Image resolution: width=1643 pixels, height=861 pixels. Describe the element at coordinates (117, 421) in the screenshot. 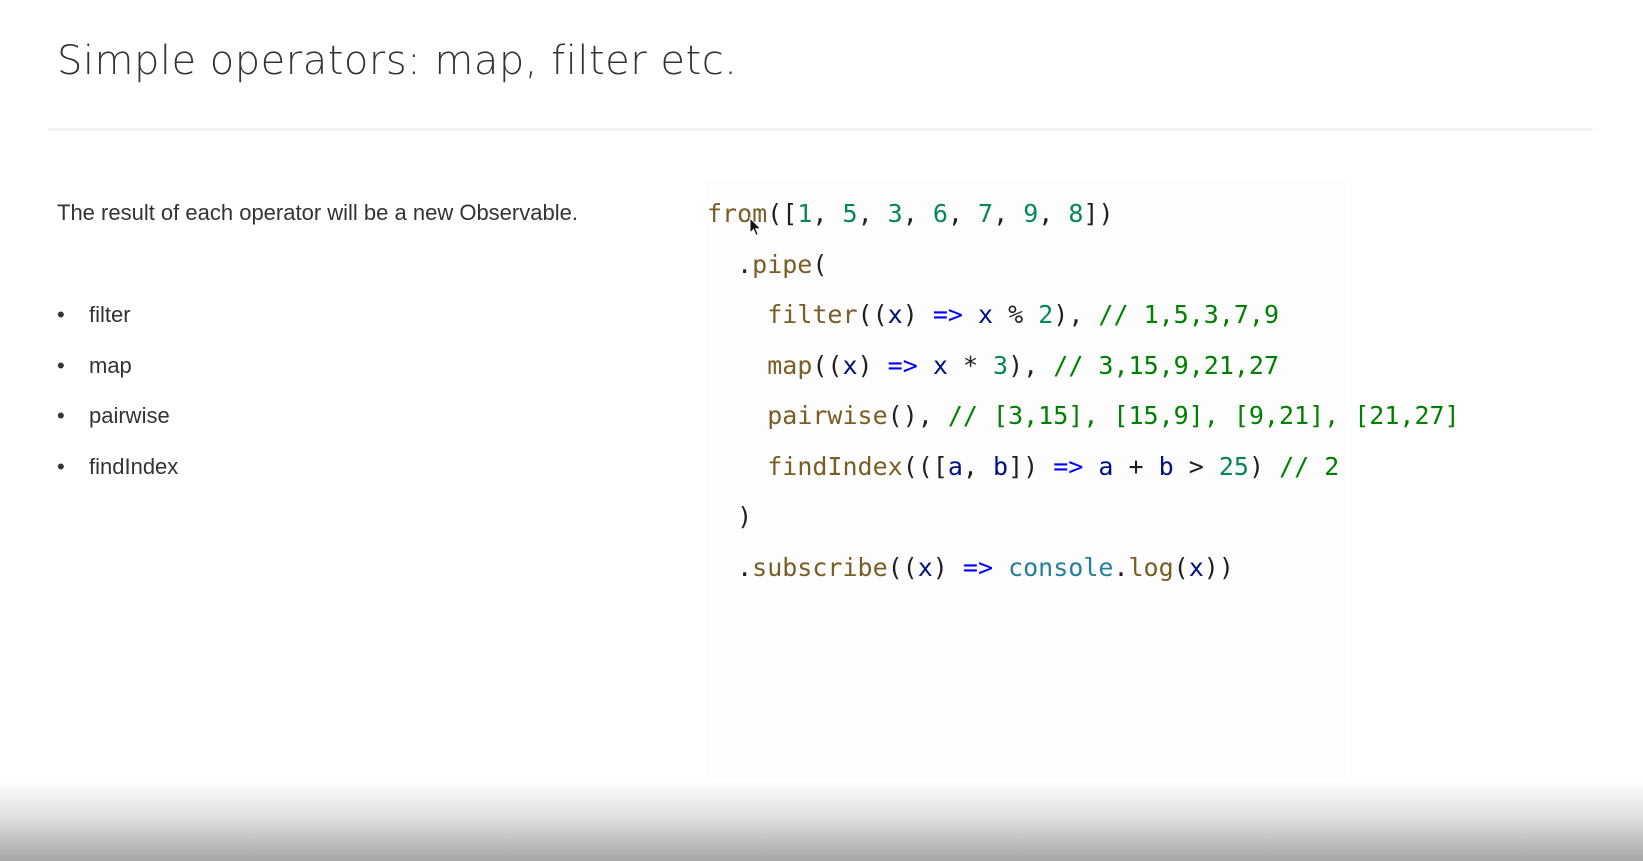

I see `list-item: pairwise` at that location.